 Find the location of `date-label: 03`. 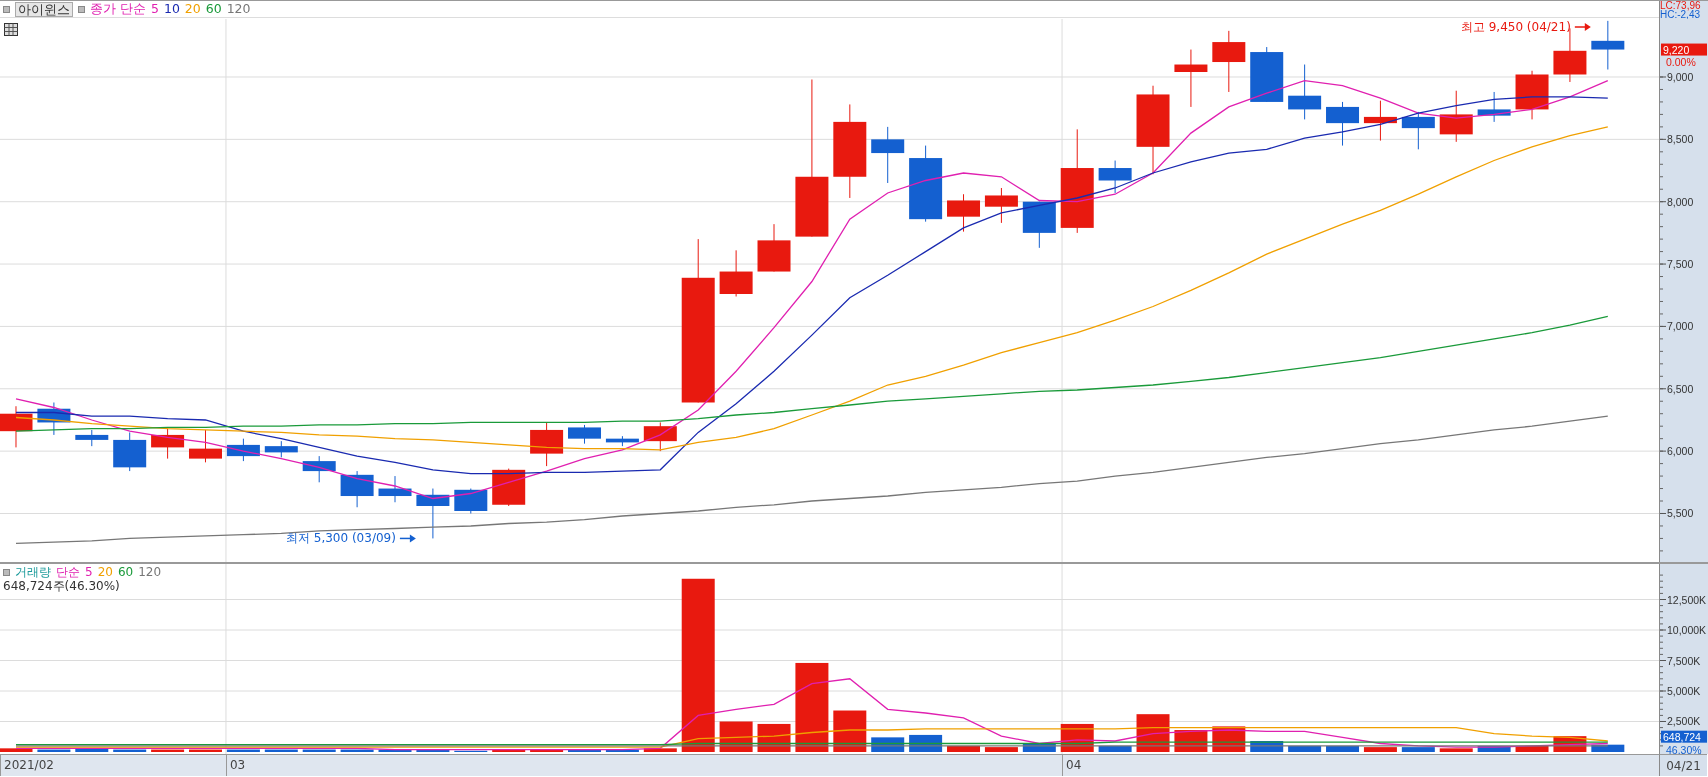

date-label: 03 is located at coordinates (235, 765).